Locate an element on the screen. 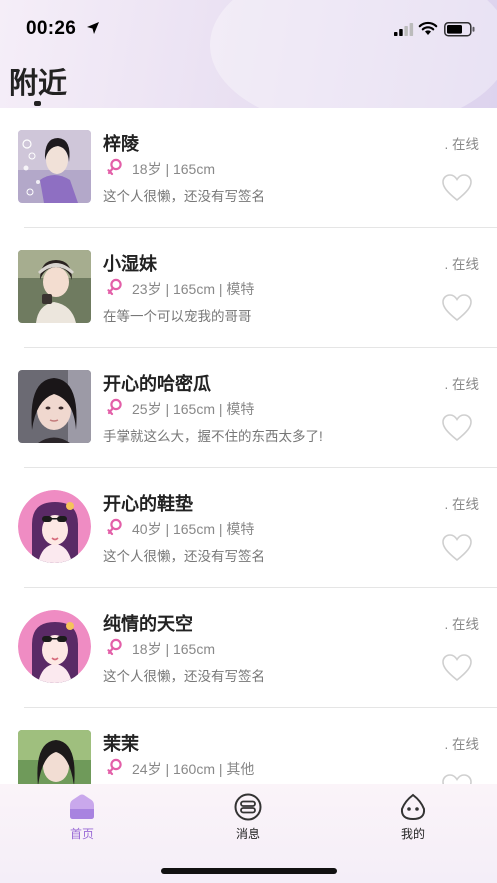 The height and width of the screenshot is (883, 497). user-info: 40岁 | 165cm | 模特 is located at coordinates (193, 529).